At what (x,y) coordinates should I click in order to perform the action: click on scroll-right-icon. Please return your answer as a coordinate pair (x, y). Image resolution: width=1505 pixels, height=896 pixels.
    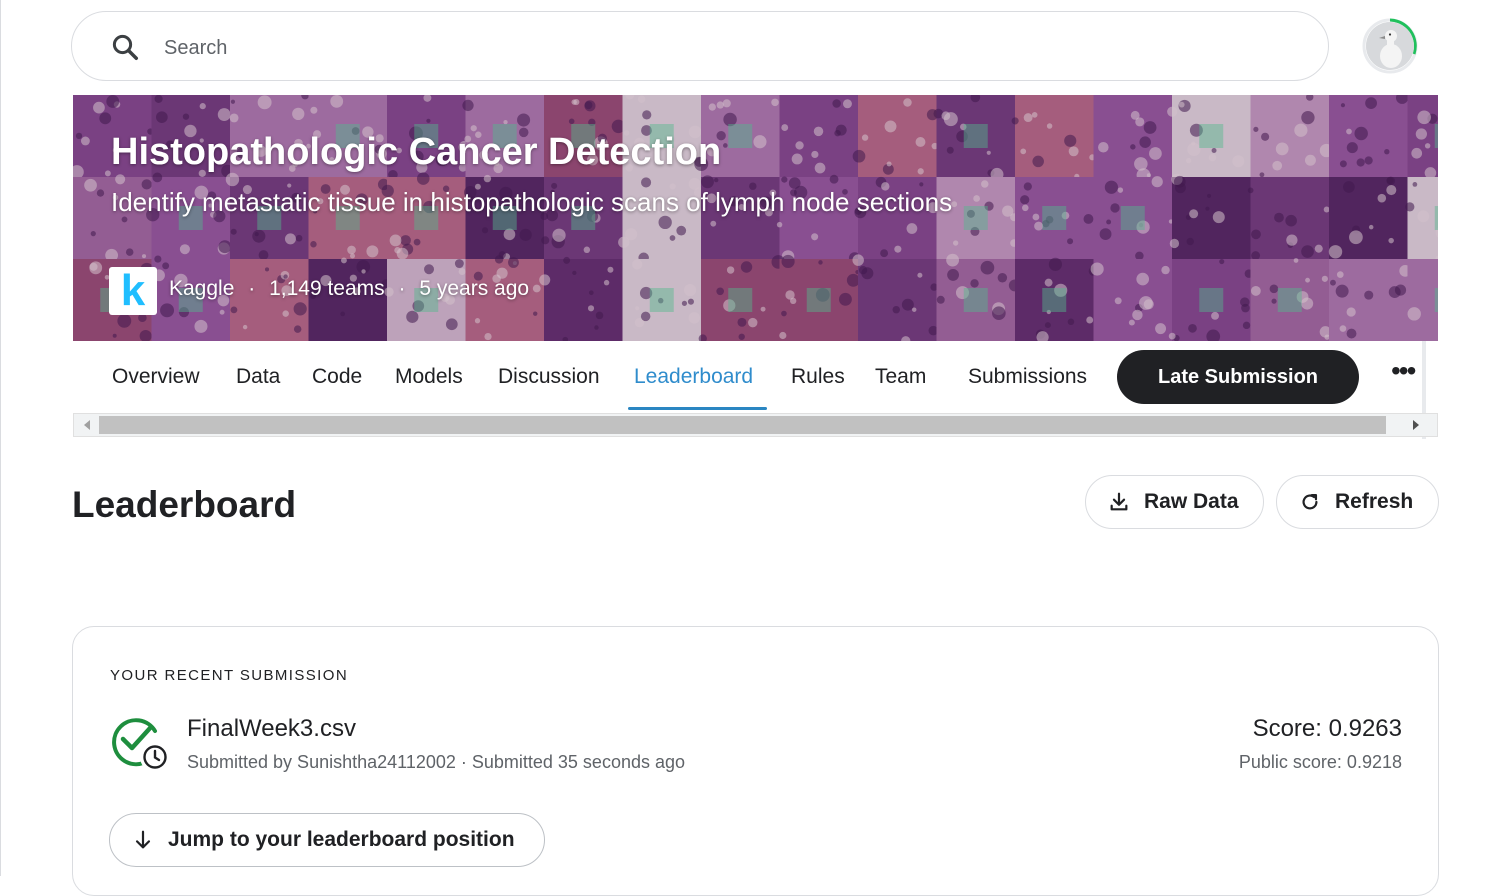
    Looking at the image, I should click on (1416, 425).